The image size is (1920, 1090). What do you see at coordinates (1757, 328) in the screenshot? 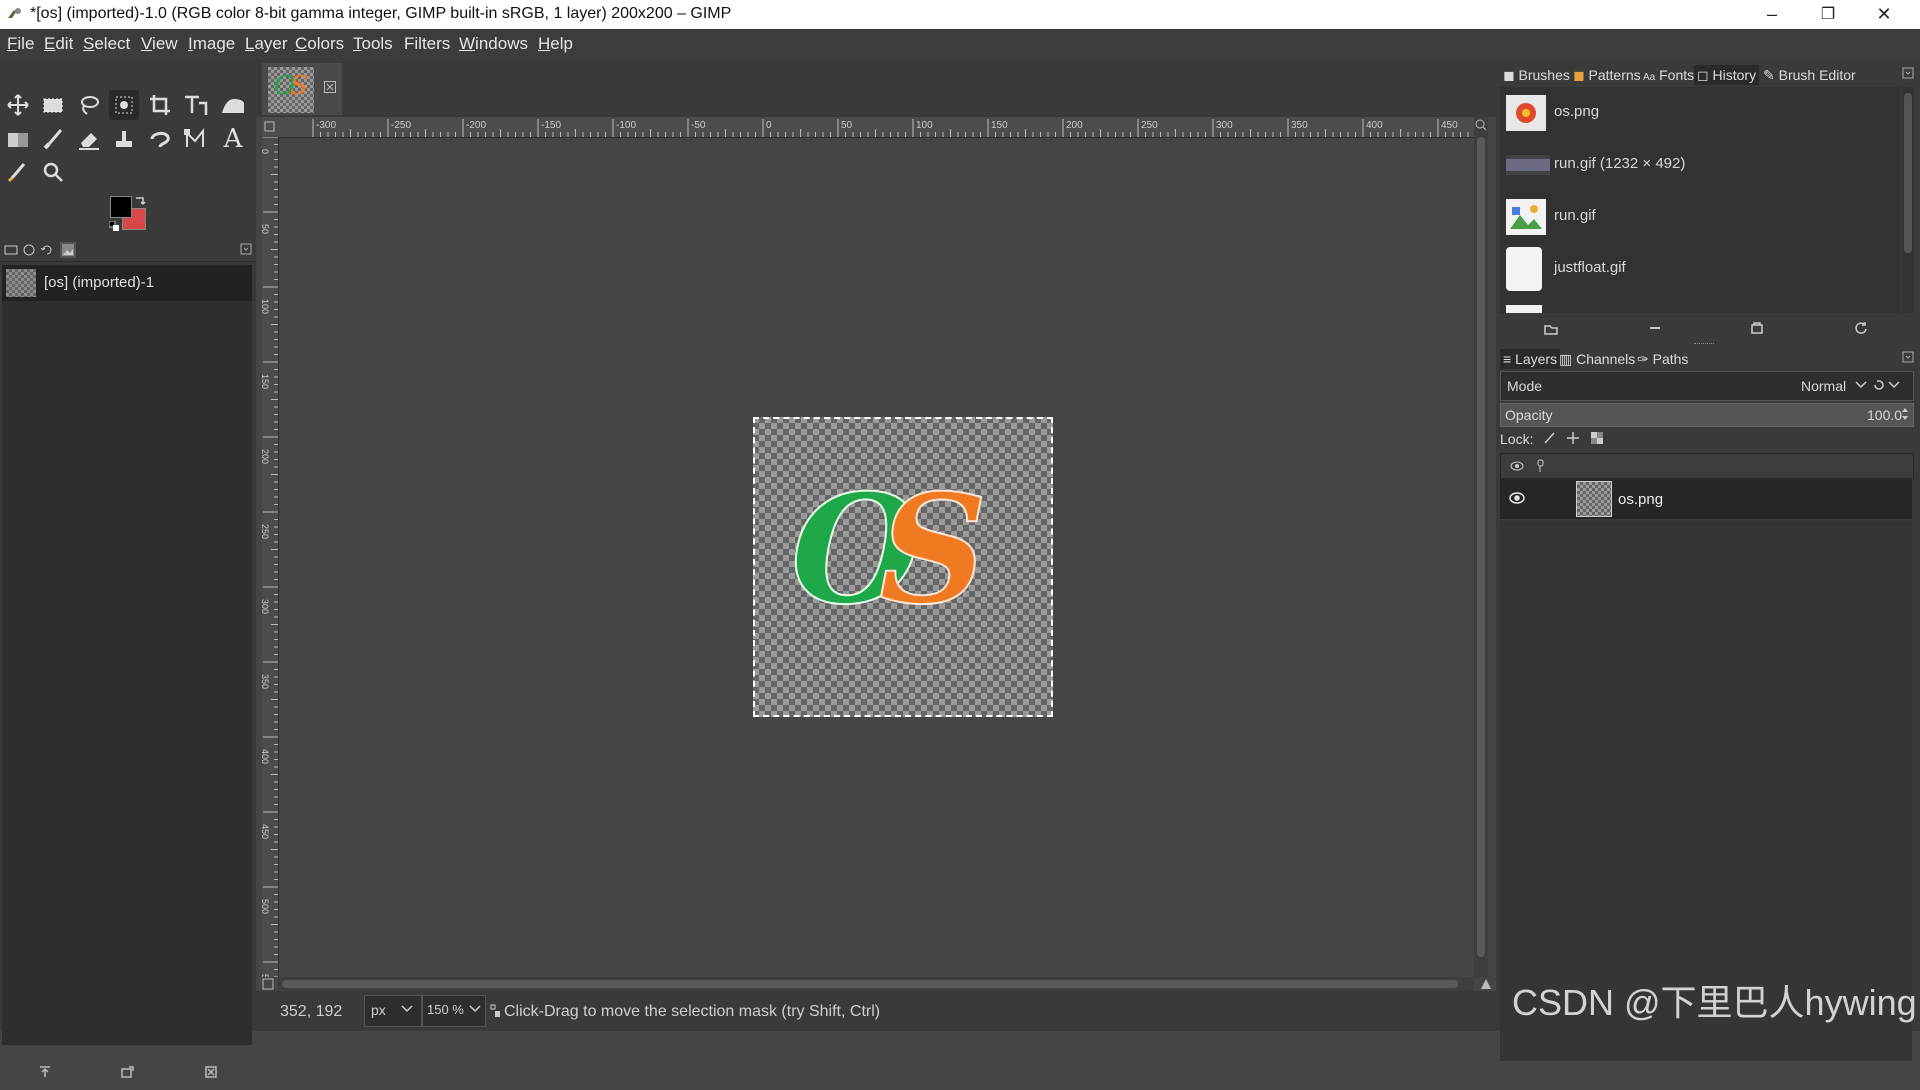
I see `clear-history-icon` at bounding box center [1757, 328].